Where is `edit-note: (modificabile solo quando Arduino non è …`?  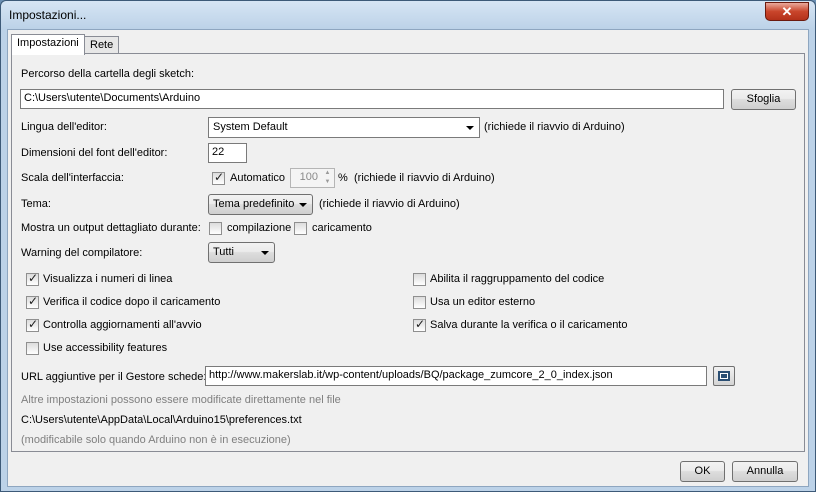 edit-note: (modificabile solo quando Arduino non è … is located at coordinates (156, 440).